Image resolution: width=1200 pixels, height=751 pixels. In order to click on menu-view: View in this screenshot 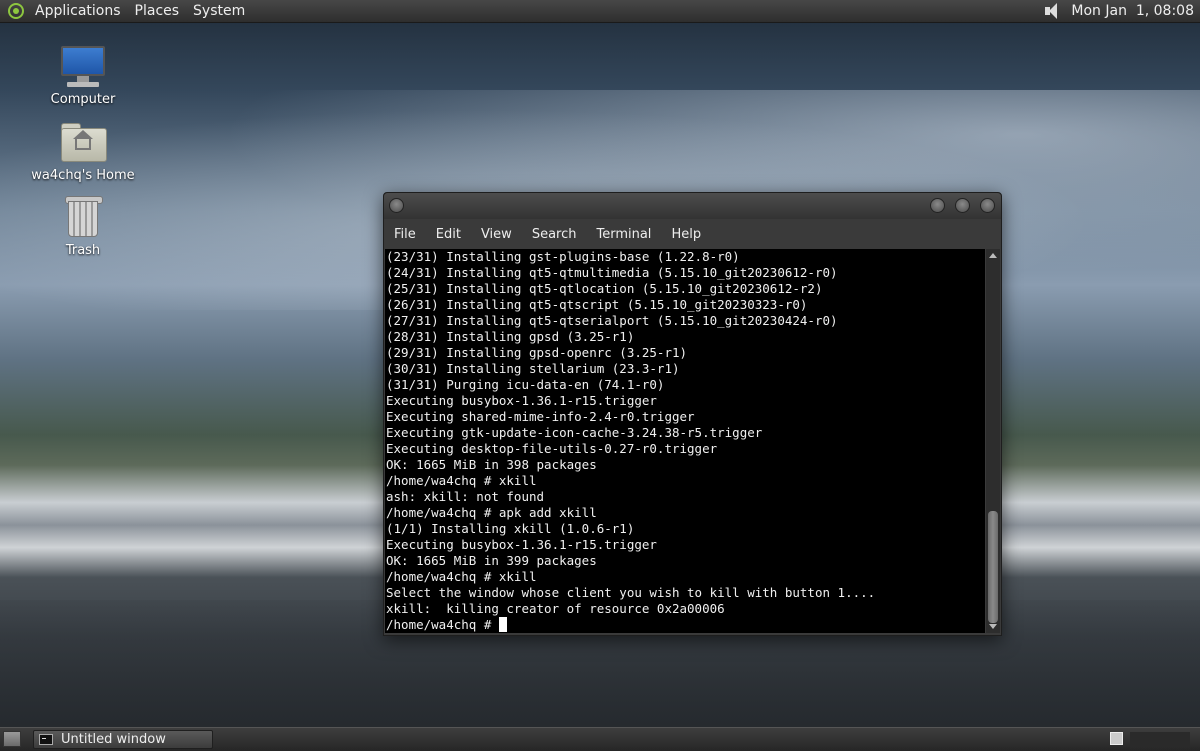, I will do `click(496, 234)`.